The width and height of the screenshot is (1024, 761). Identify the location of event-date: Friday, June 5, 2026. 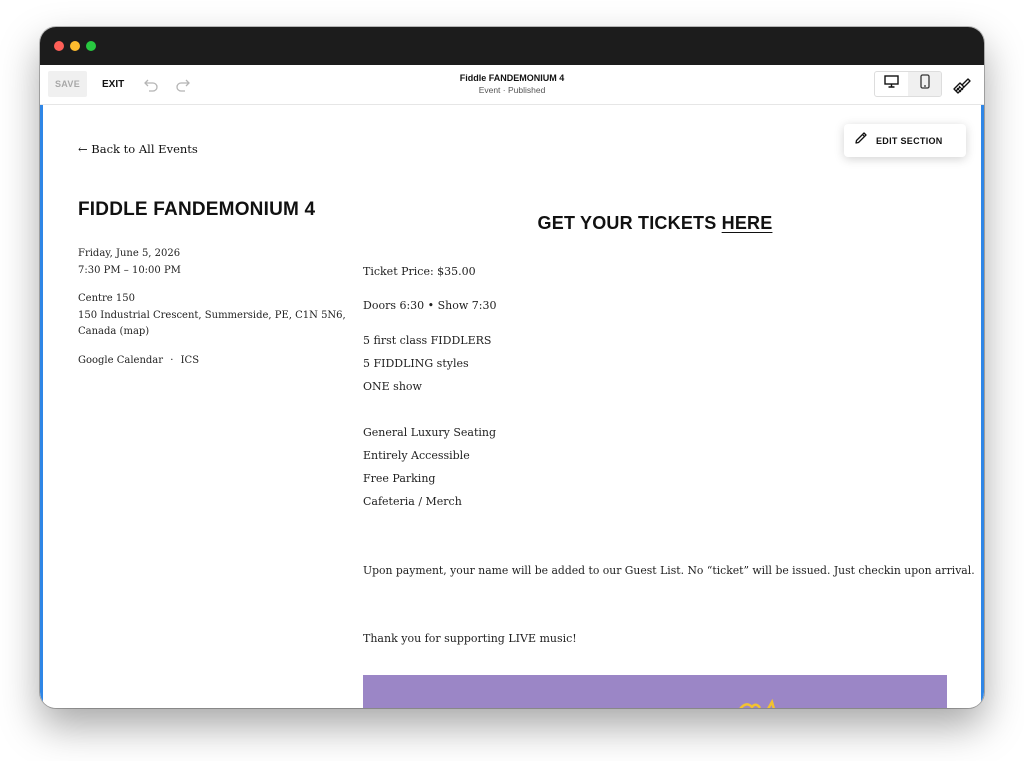
(129, 253).